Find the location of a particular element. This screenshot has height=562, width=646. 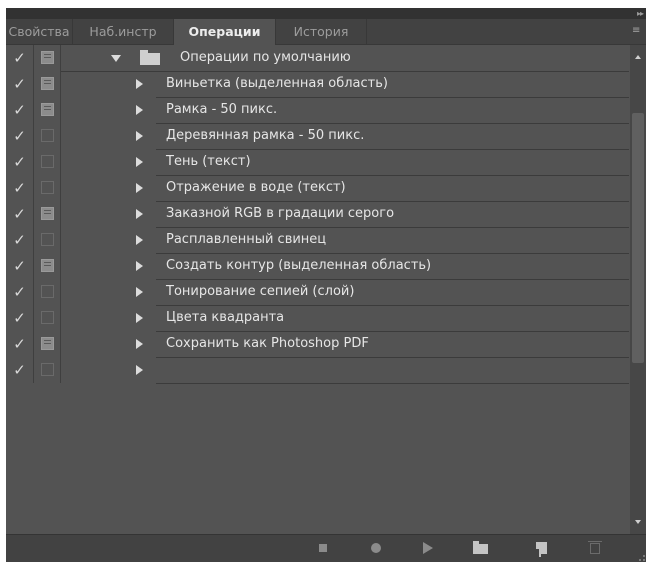

action-row: ✓ Деревянная рамка - 50 пикс. is located at coordinates (317, 136).